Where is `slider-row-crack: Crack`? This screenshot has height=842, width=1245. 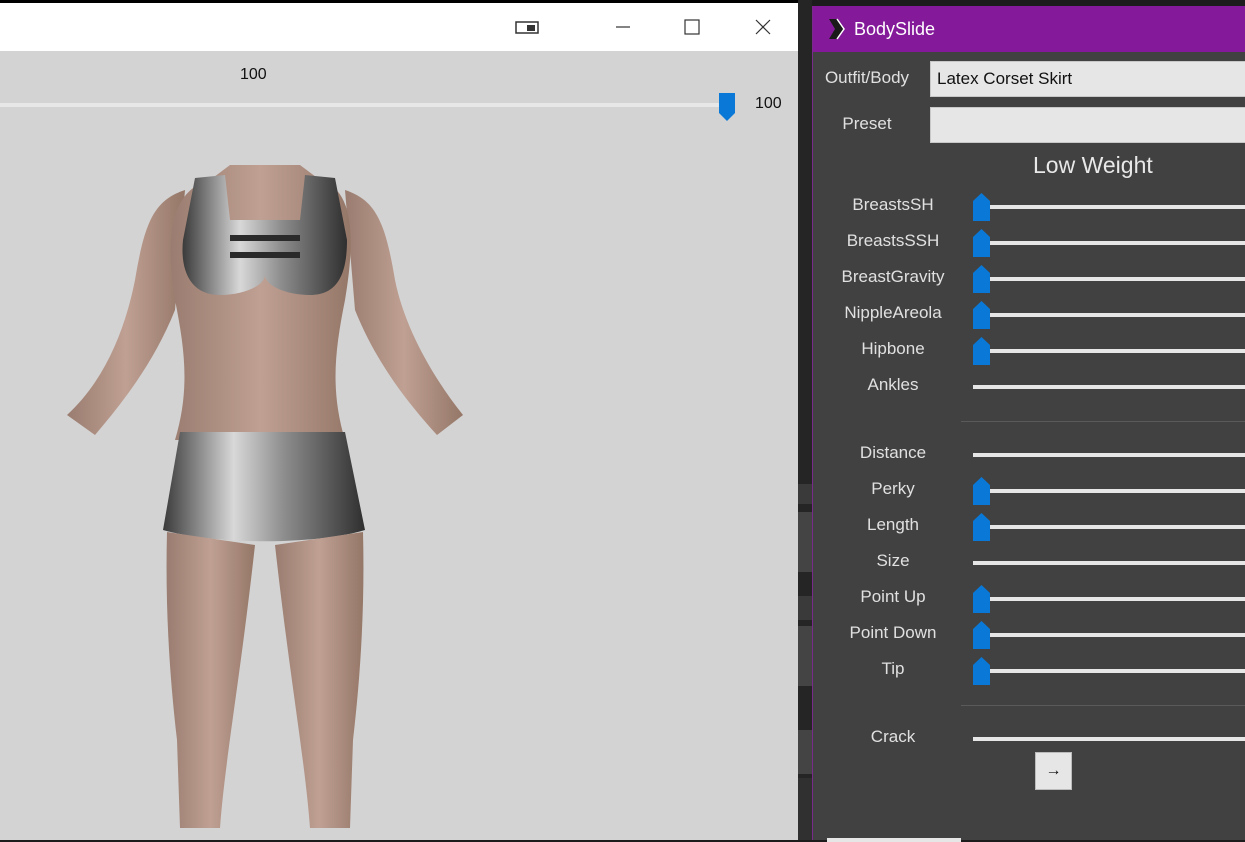
slider-row-crack: Crack is located at coordinates (1029, 739).